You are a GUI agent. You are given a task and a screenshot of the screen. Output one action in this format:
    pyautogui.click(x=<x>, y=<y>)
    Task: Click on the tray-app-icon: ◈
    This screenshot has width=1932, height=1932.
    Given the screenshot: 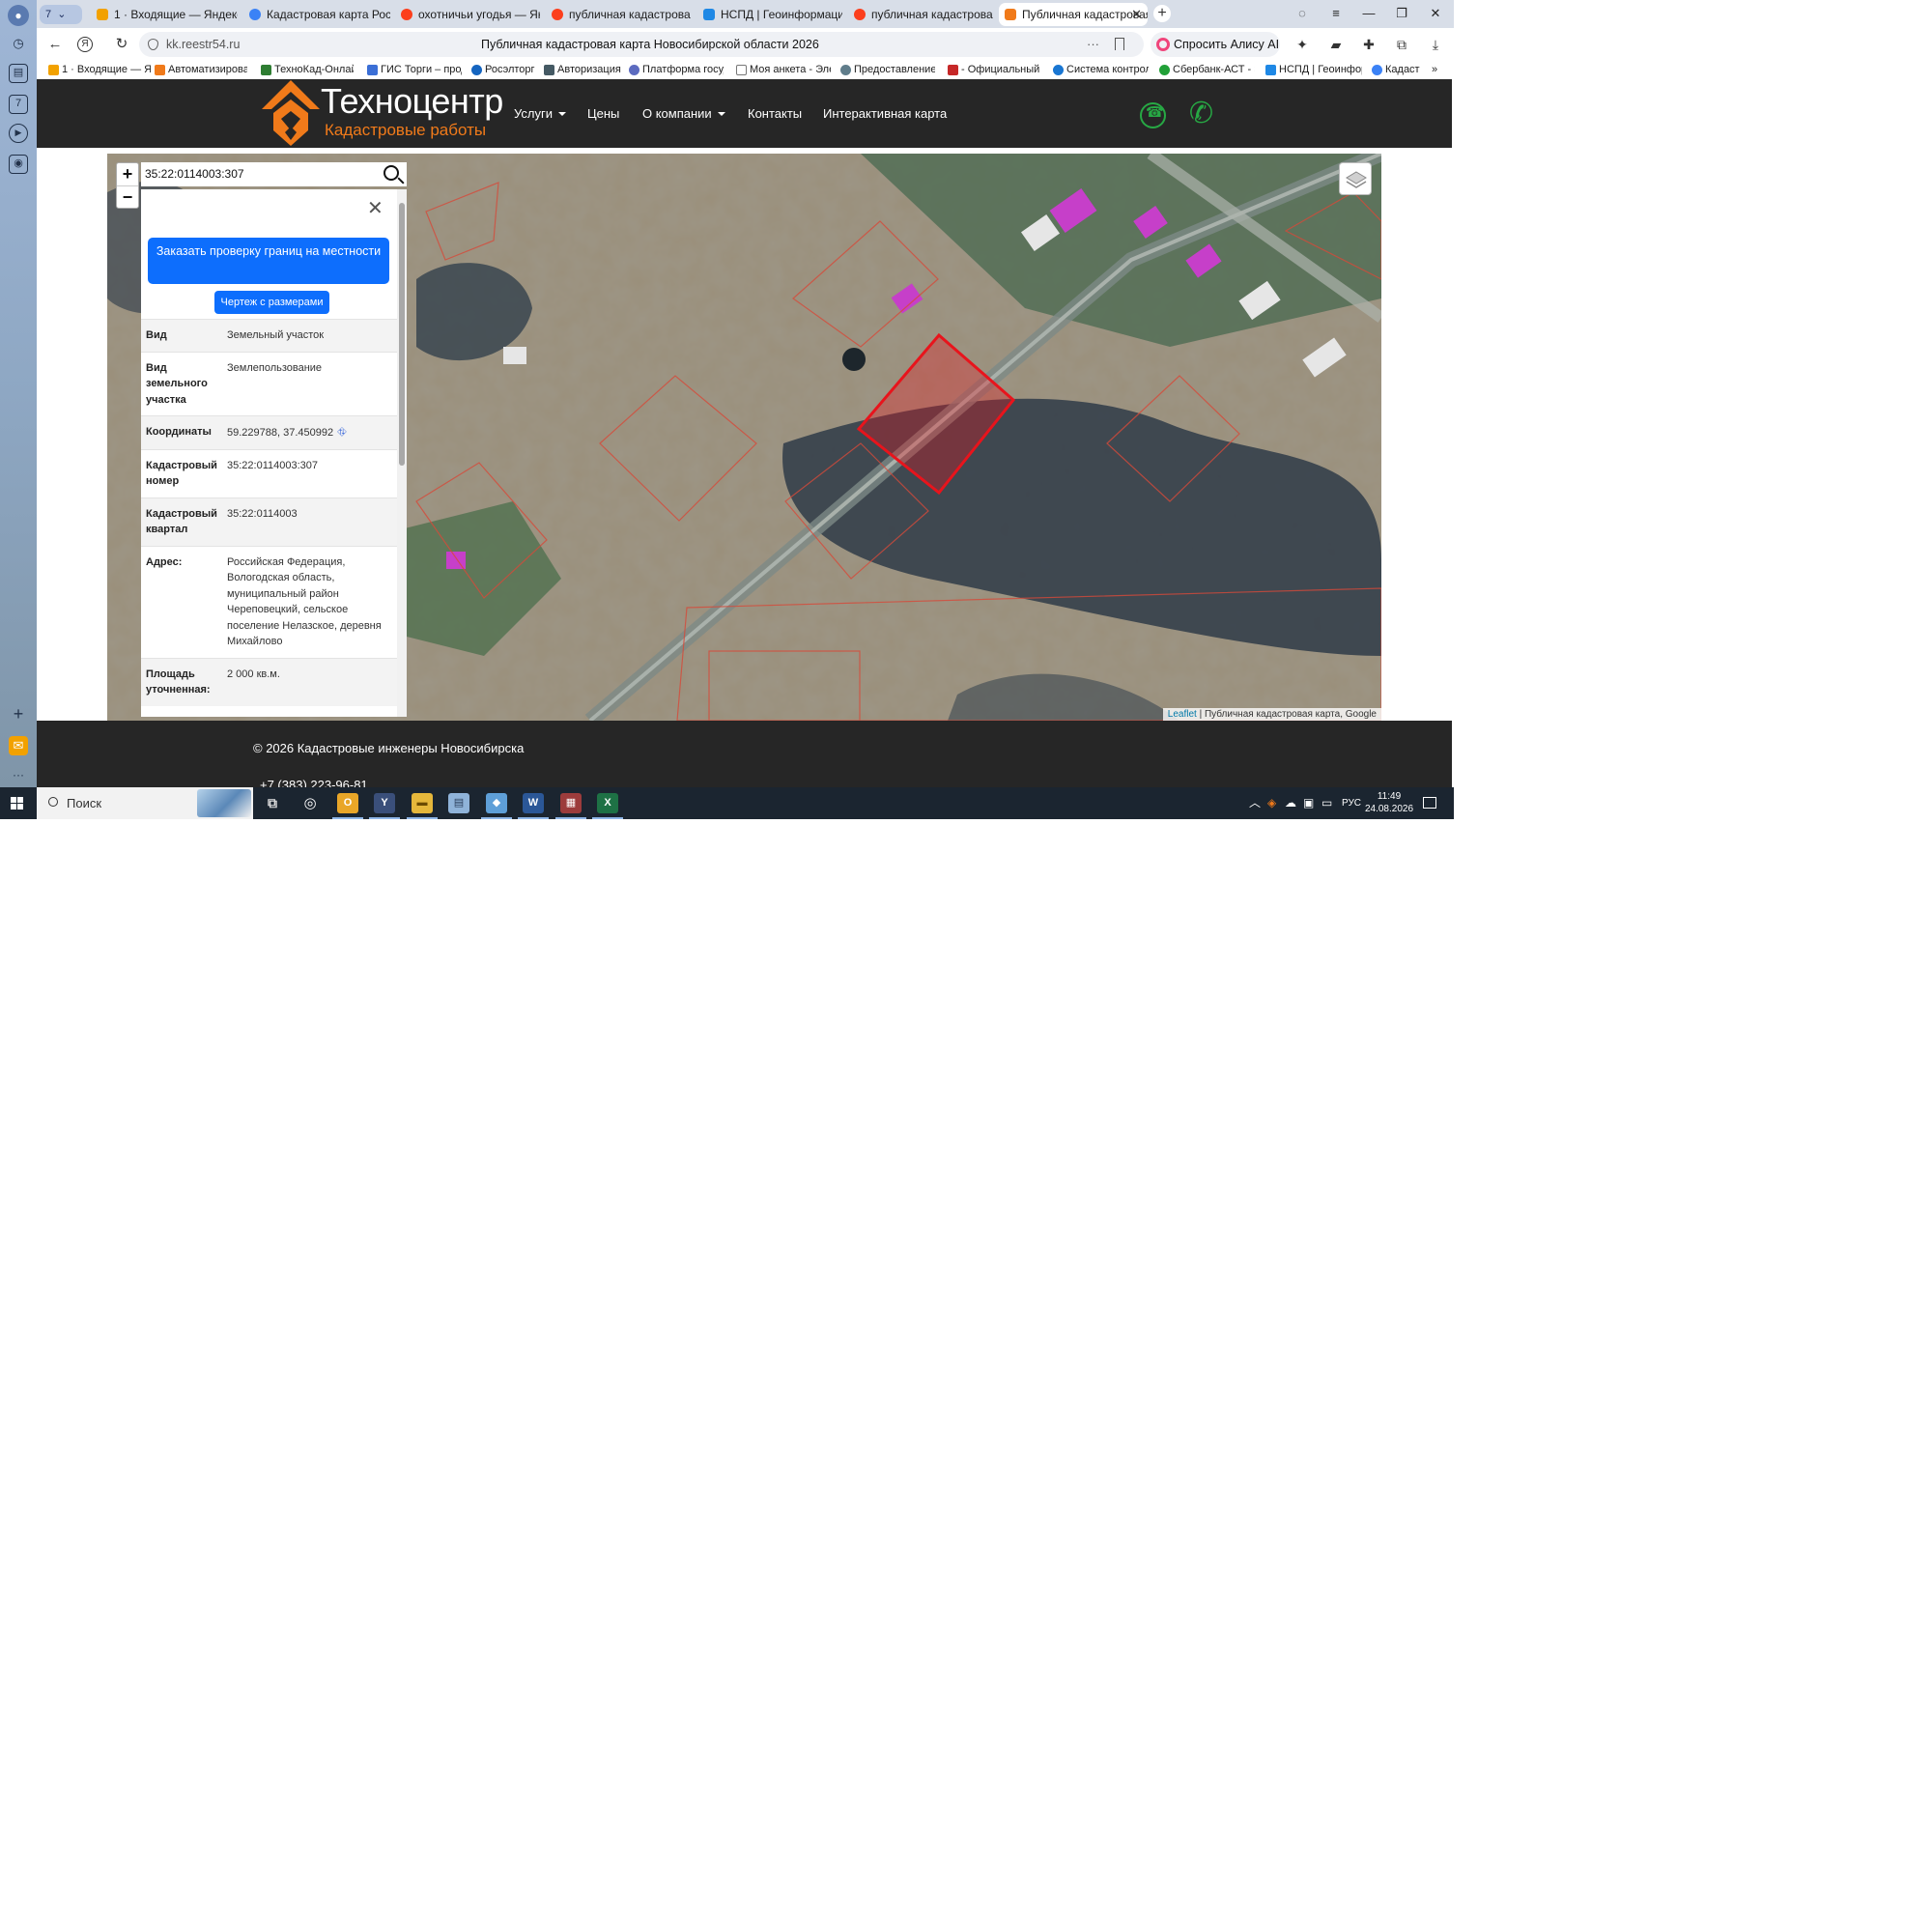 What is the action you would take?
    pyautogui.click(x=1271, y=803)
    